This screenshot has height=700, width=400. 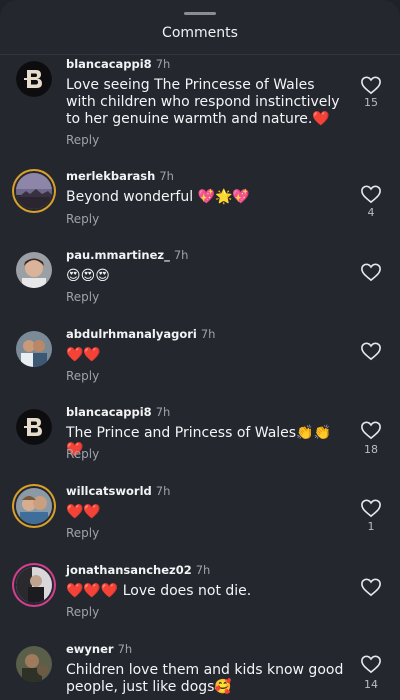 What do you see at coordinates (371, 449) in the screenshot?
I see `like-count: 18` at bounding box center [371, 449].